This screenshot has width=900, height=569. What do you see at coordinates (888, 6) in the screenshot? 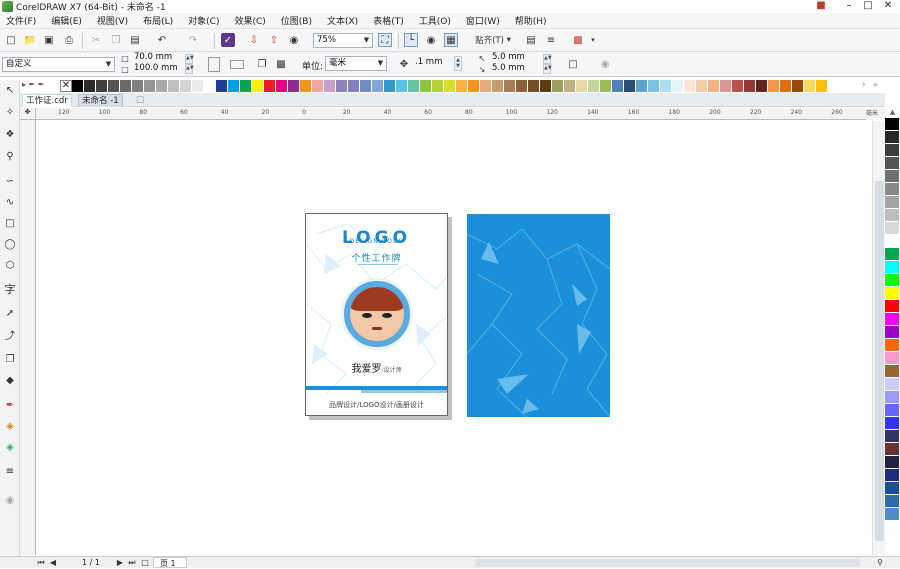
I see `close-button: ✕` at bounding box center [888, 6].